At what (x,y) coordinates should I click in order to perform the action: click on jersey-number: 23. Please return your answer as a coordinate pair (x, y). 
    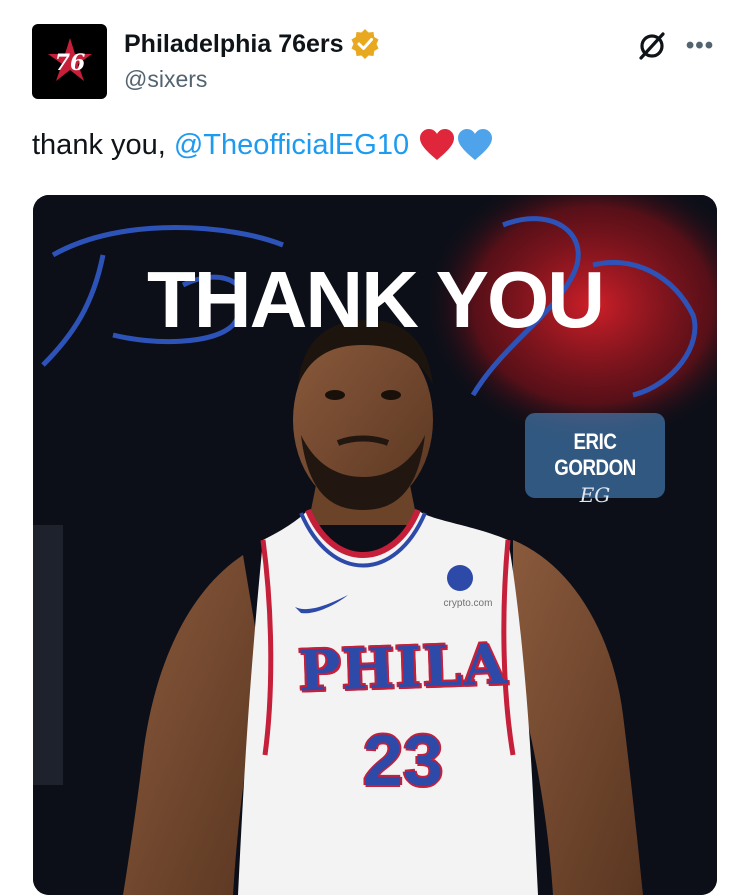
    Looking at the image, I should click on (403, 761).